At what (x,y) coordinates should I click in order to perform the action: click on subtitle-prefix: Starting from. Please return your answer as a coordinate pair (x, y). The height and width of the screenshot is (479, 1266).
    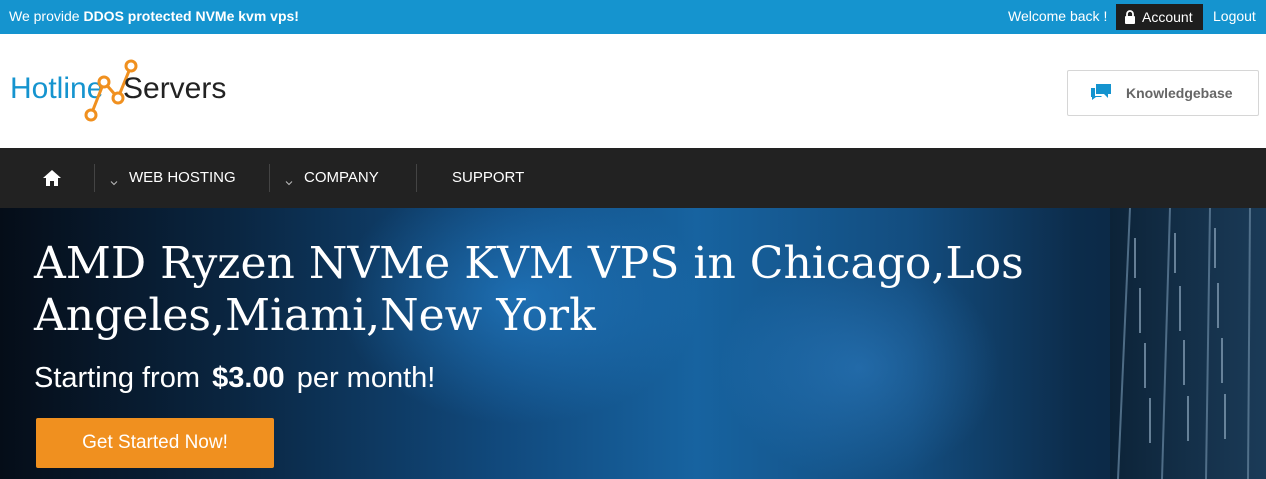
    Looking at the image, I should click on (117, 378).